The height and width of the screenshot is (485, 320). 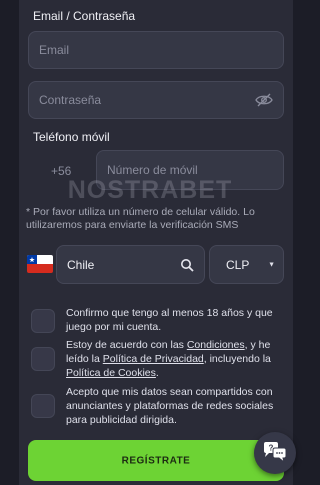 I want to click on age-checkbox, so click(x=43, y=321).